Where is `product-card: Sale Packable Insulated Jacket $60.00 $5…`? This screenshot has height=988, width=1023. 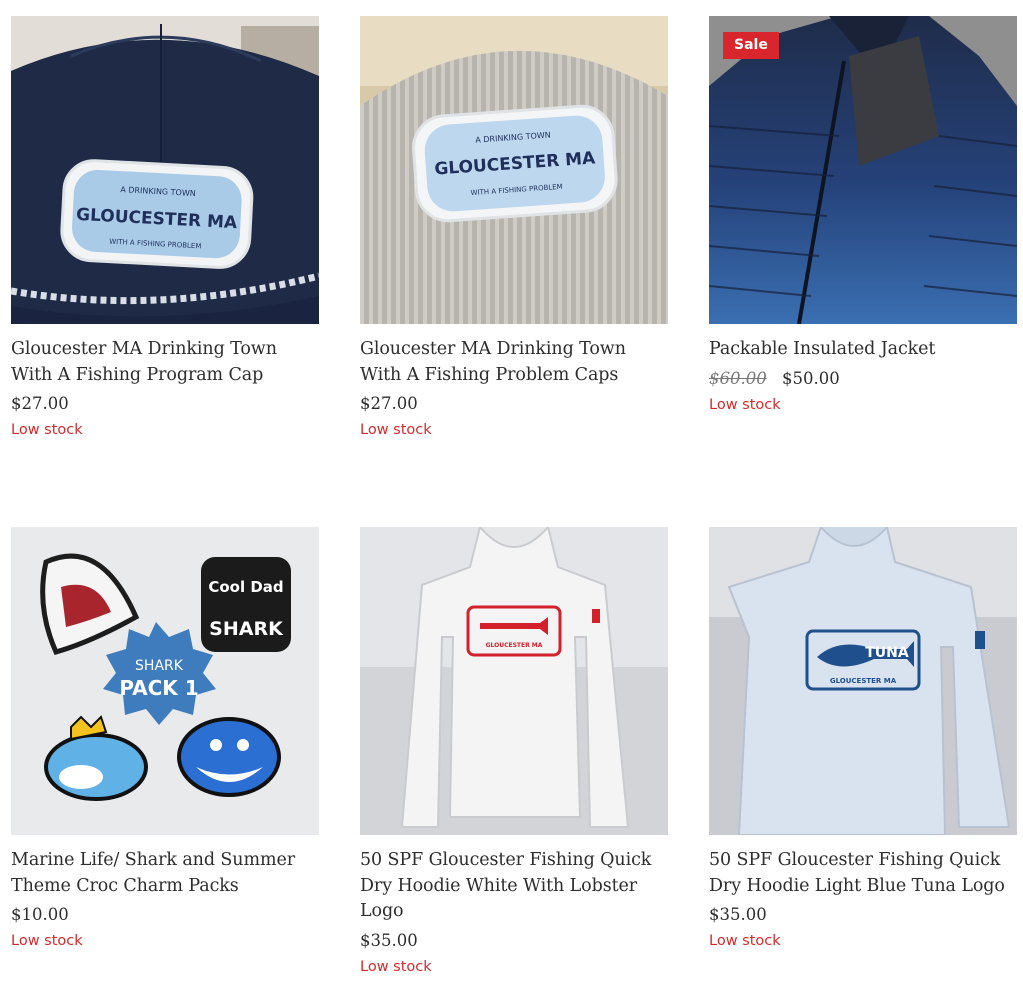
product-card: Sale Packable Insulated Jacket $60.00 $5… is located at coordinates (863, 215).